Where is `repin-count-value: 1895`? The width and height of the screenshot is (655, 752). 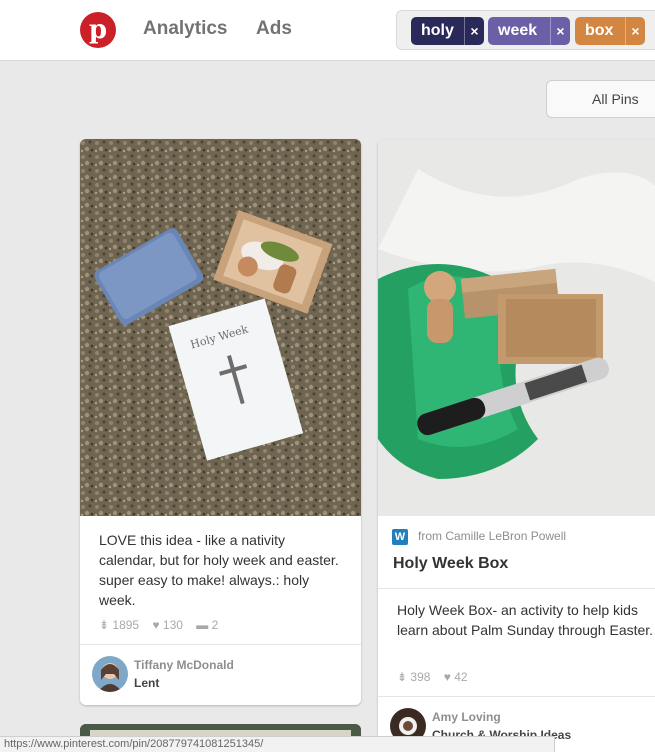 repin-count-value: 1895 is located at coordinates (126, 625).